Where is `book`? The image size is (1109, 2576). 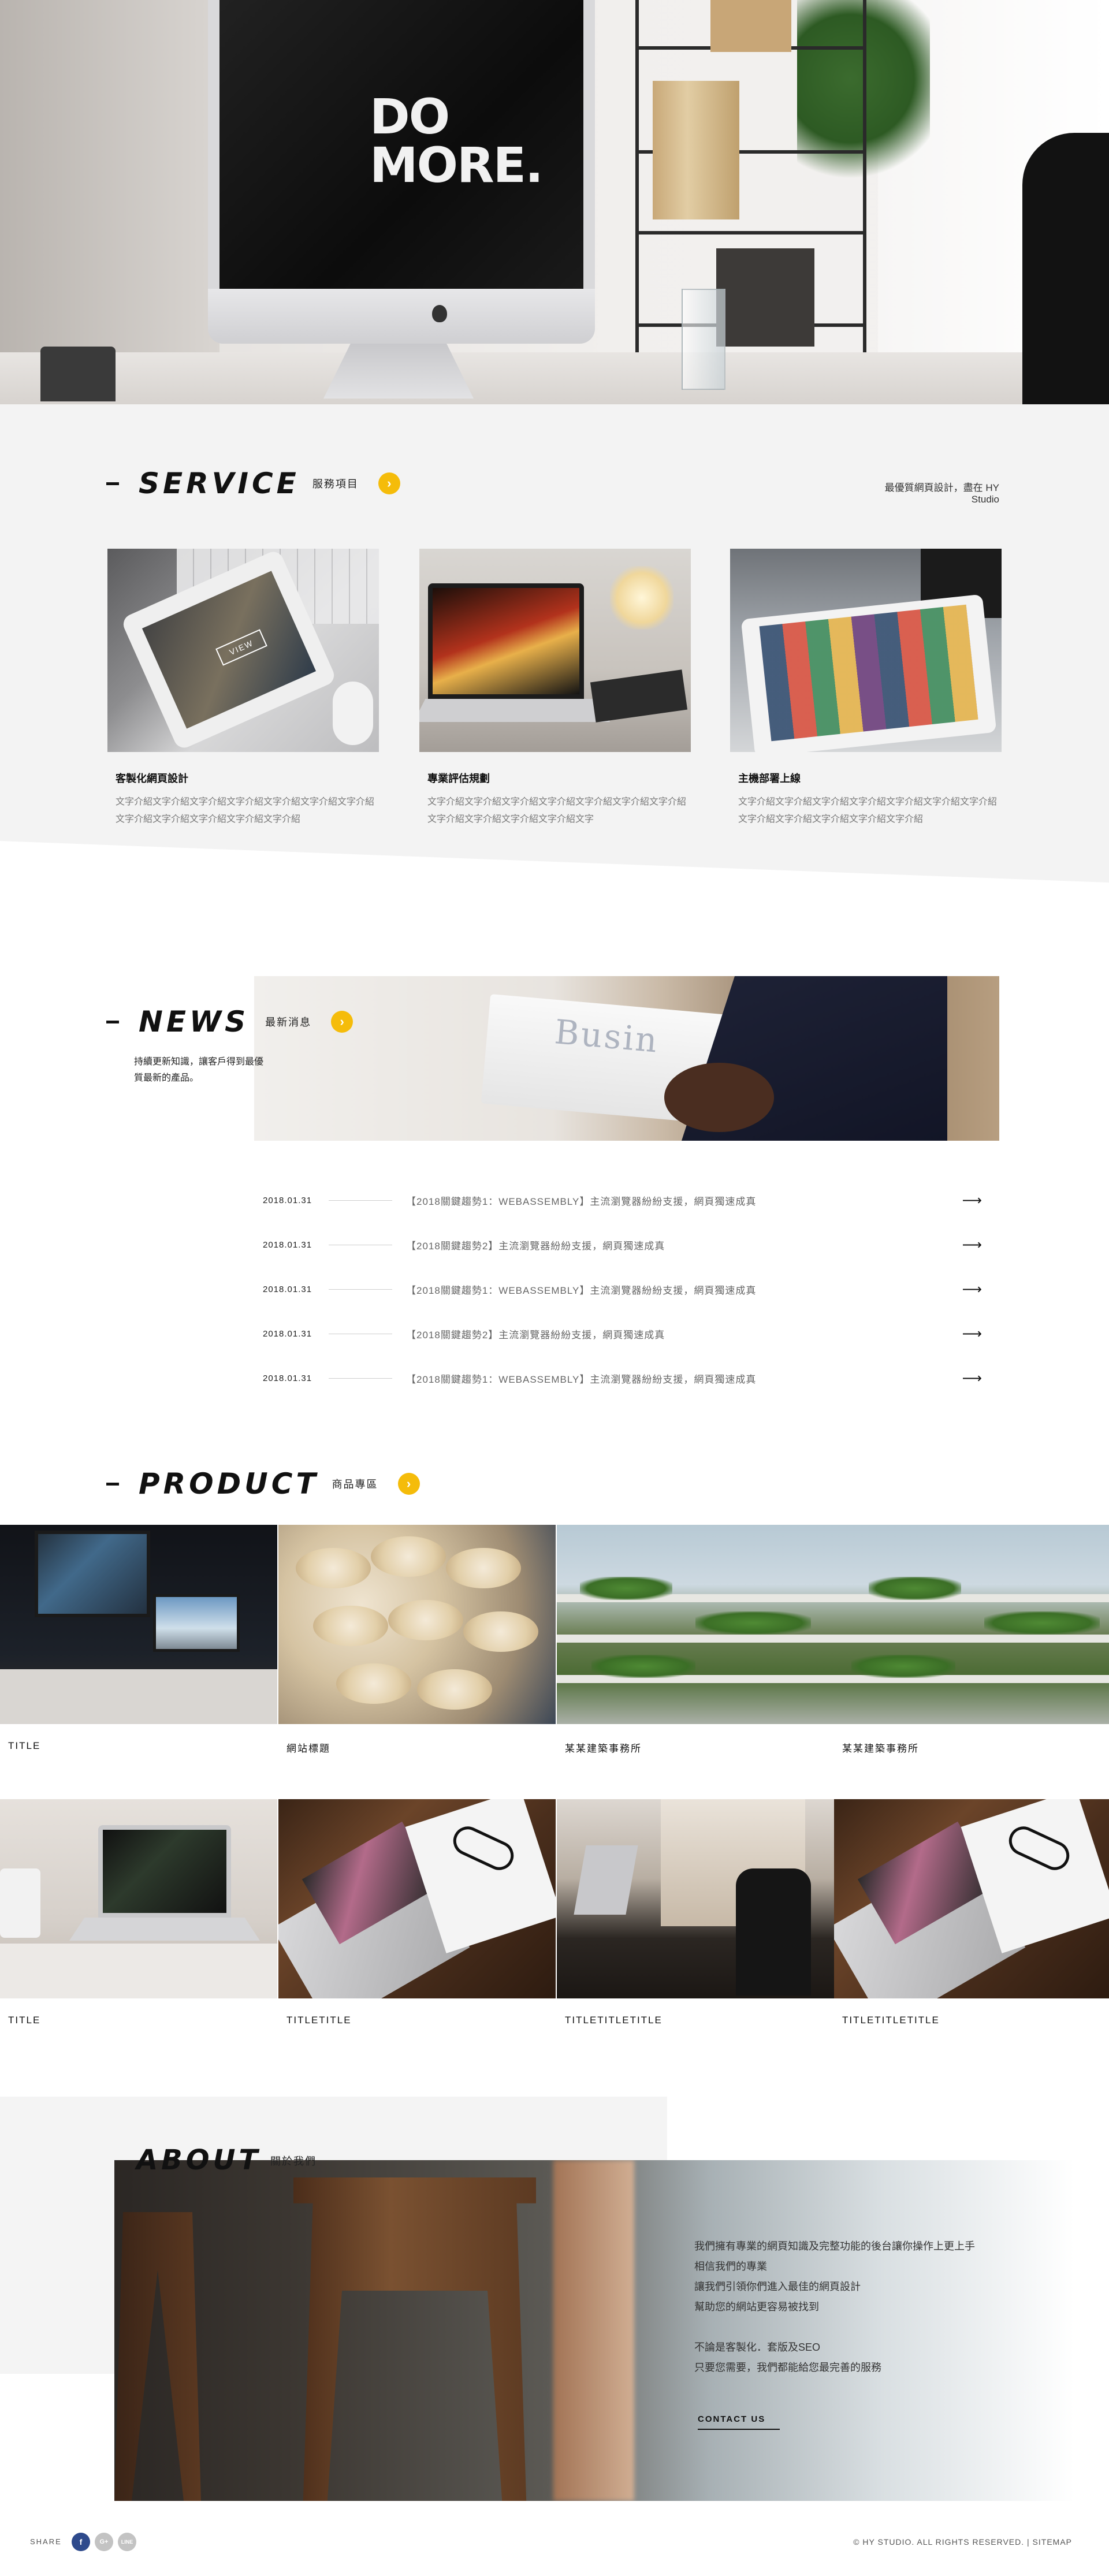 book is located at coordinates (639, 696).